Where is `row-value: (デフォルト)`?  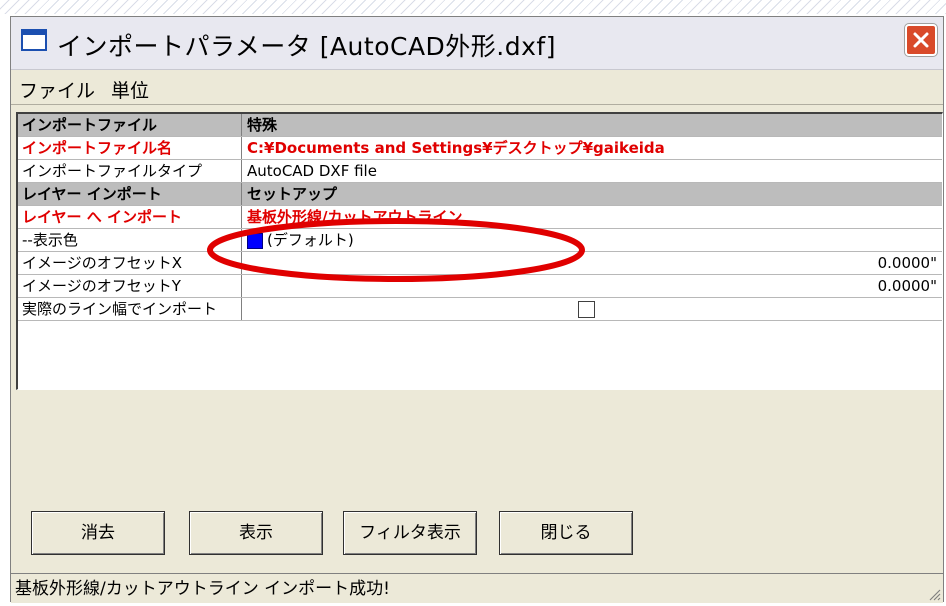
row-value: (デフォルト) is located at coordinates (592, 240).